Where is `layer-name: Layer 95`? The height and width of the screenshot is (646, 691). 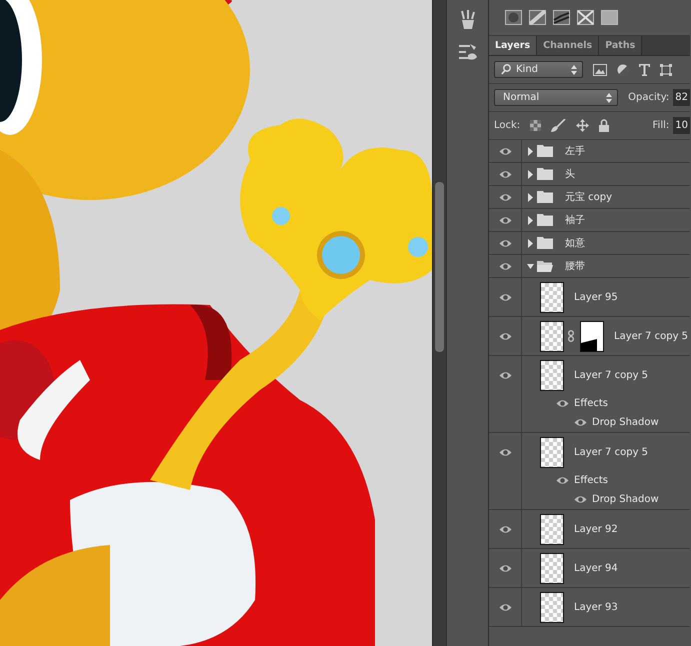
layer-name: Layer 95 is located at coordinates (596, 297).